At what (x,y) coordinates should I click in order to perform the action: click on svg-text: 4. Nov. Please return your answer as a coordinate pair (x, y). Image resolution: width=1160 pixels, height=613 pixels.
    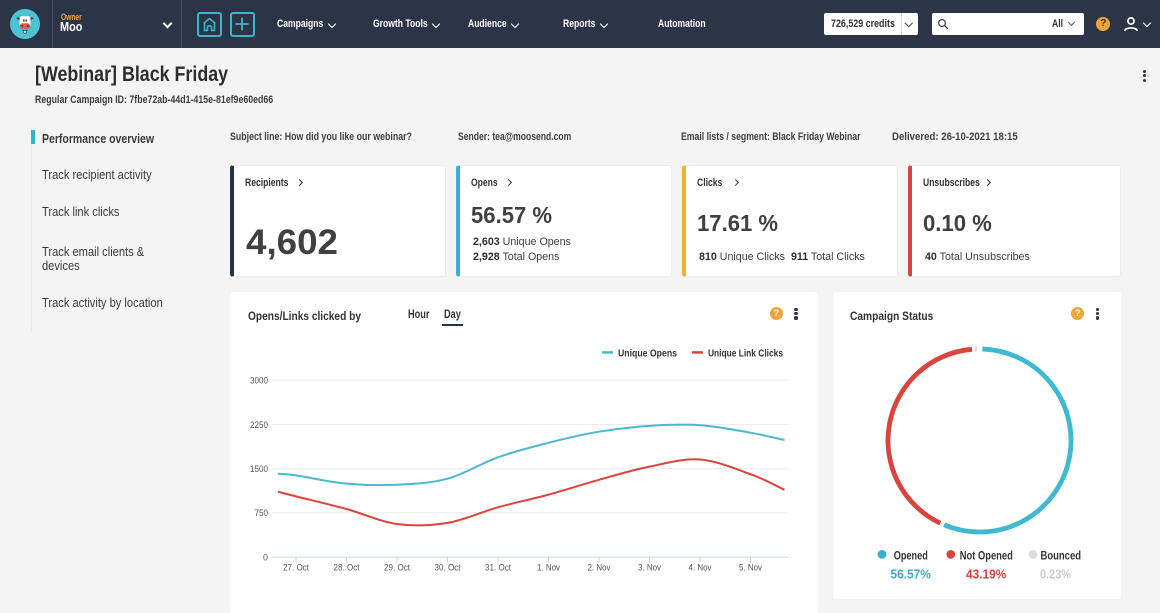
    Looking at the image, I should click on (700, 568).